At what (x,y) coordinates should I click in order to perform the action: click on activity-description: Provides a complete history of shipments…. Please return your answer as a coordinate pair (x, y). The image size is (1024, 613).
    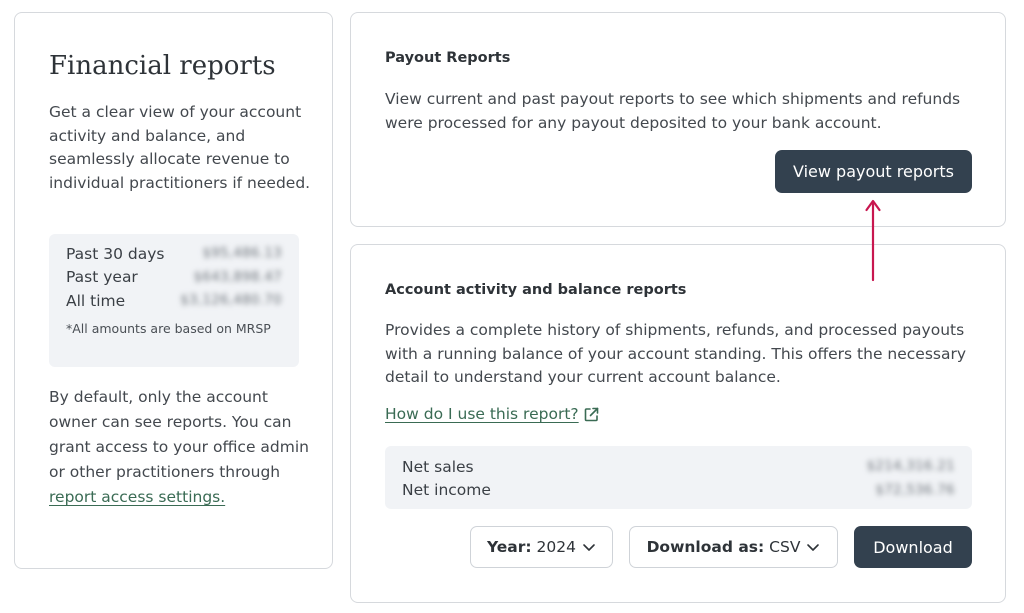
    Looking at the image, I should click on (676, 353).